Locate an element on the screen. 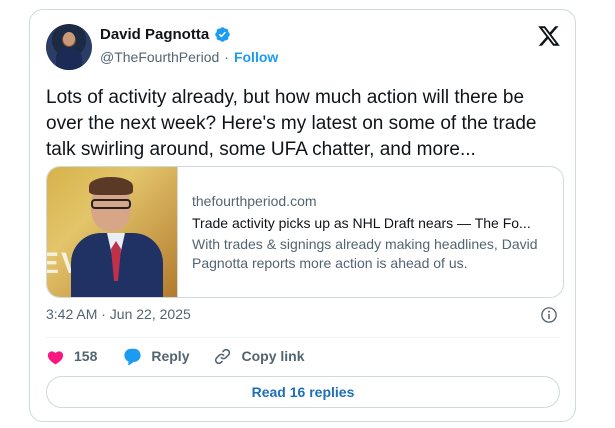  tweet-actions: 158 Reply Copy link is located at coordinates (175, 356).